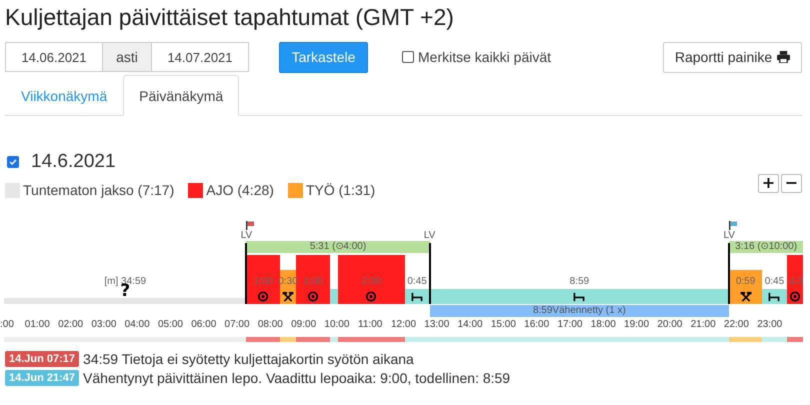 Image resolution: width=810 pixels, height=405 pixels. Describe the element at coordinates (637, 324) in the screenshot. I see `hour-label: 19:00` at that location.